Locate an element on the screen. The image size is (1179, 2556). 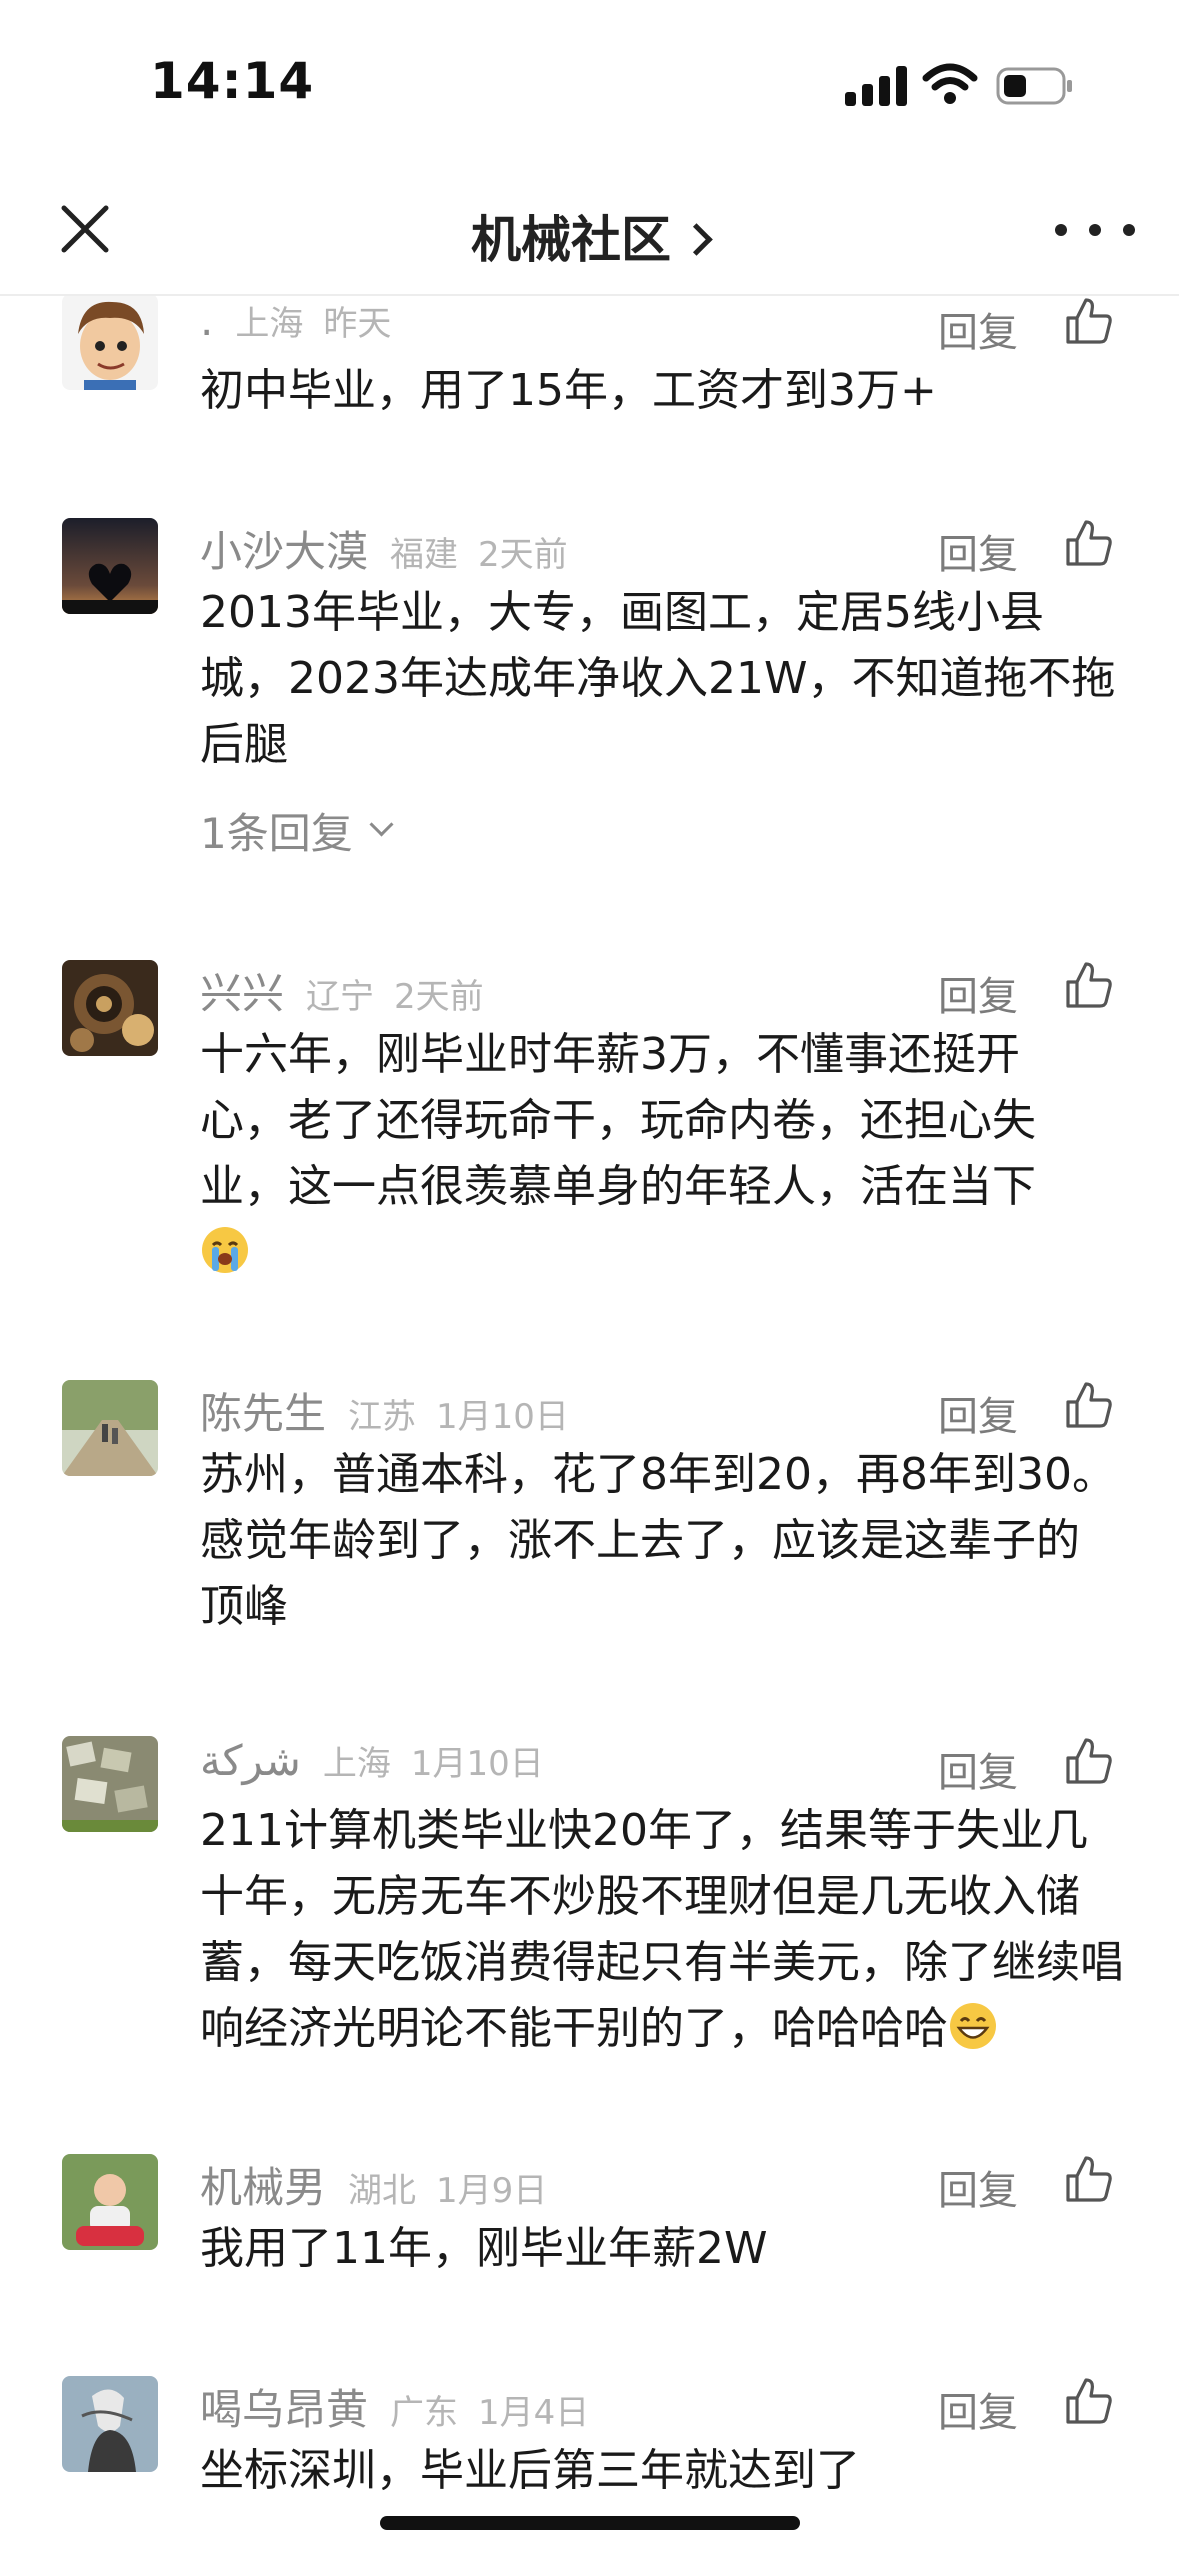
comment-meta: 机械男 湖北 1月9日 is located at coordinates (383, 2183).